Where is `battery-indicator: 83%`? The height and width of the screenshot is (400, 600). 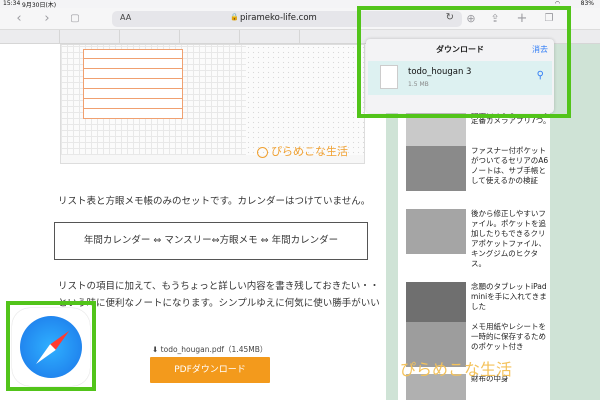 battery-indicator: 83% is located at coordinates (587, 3).